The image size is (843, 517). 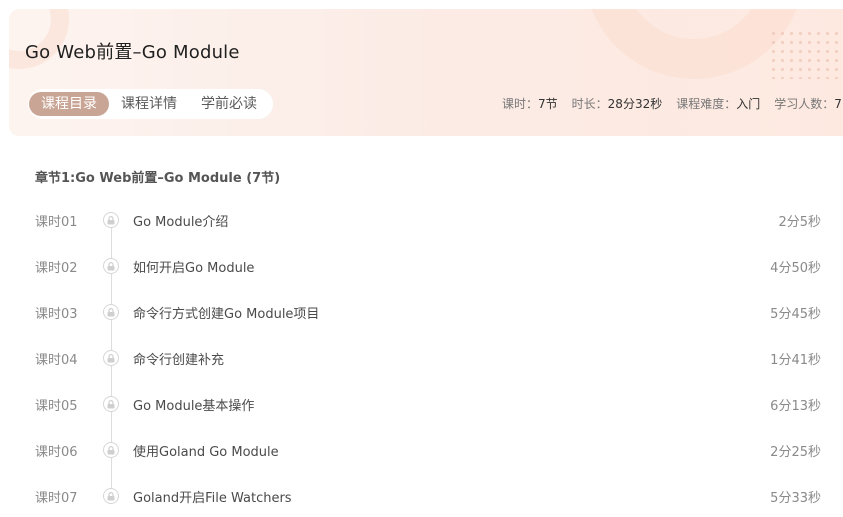 I want to click on meta-difficulty: 课程难度：入门, so click(x=718, y=103).